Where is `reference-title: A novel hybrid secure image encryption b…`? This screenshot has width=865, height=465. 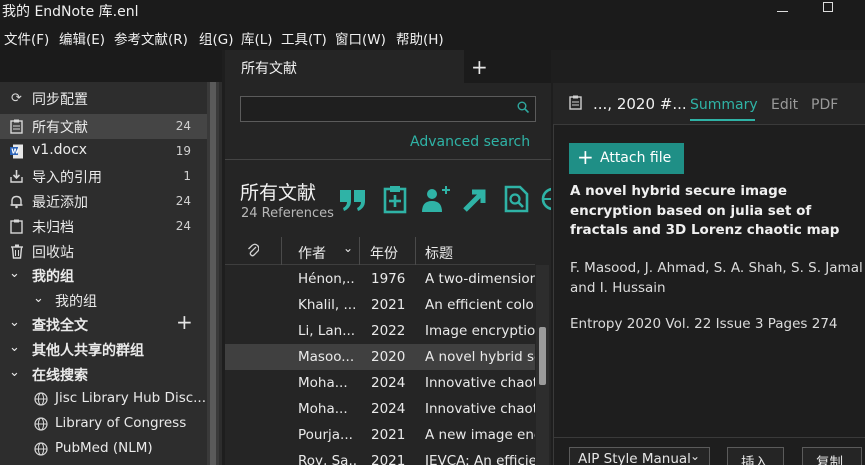 reference-title: A novel hybrid secure image encryption b… is located at coordinates (705, 210).